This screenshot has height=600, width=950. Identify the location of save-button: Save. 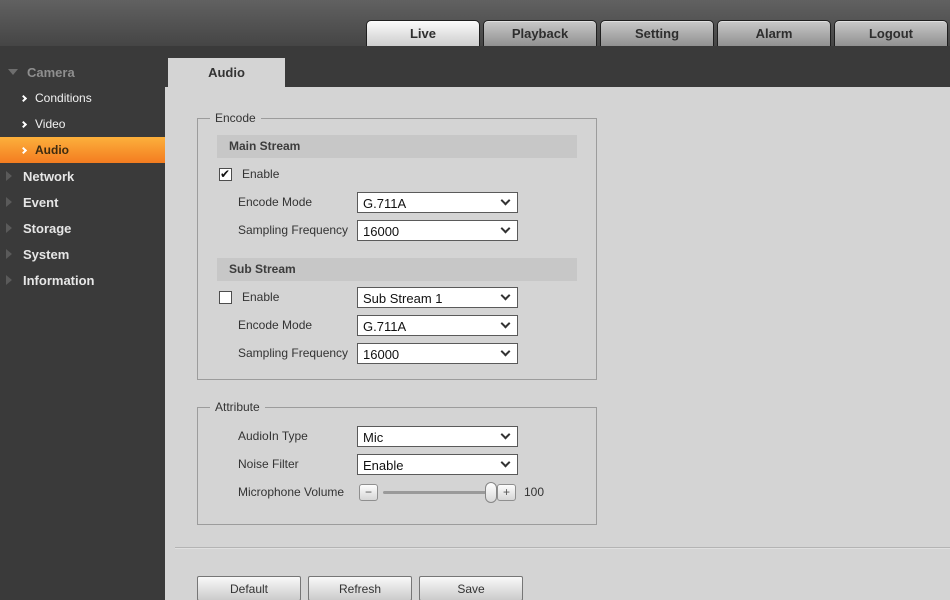
(471, 588).